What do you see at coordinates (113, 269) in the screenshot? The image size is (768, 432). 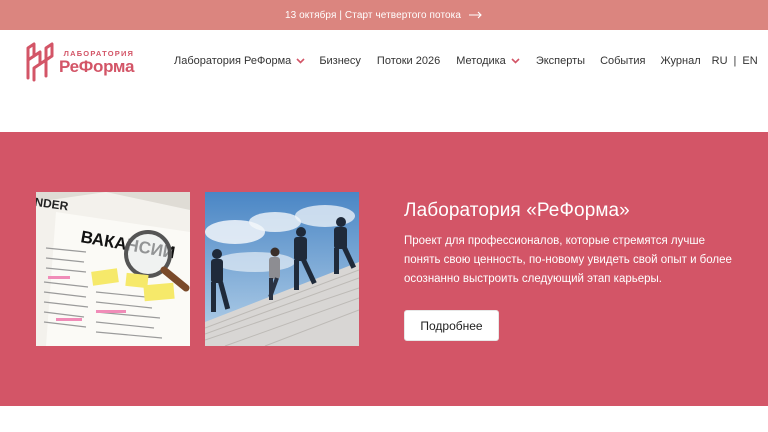 I see `hero-image-newspaper: NDER ВАКАНСИИ` at bounding box center [113, 269].